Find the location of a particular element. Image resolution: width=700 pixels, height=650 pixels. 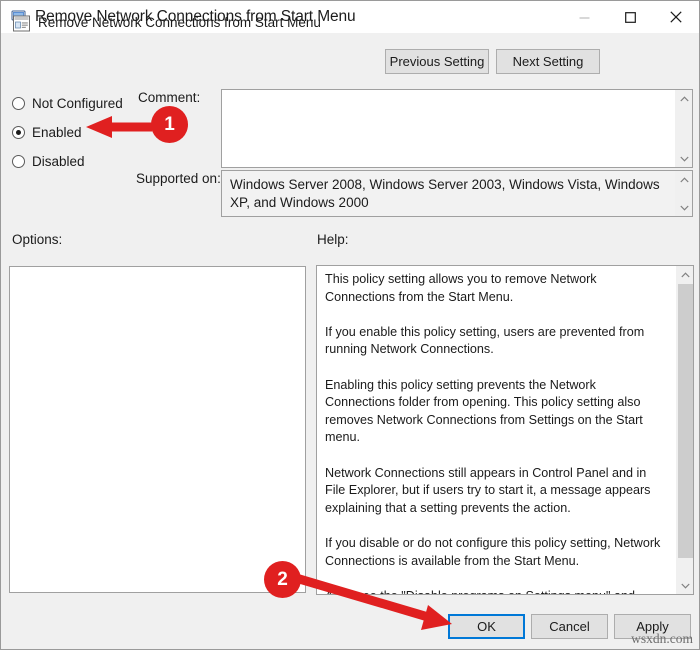

radio-icon-disabled is located at coordinates (18, 161).